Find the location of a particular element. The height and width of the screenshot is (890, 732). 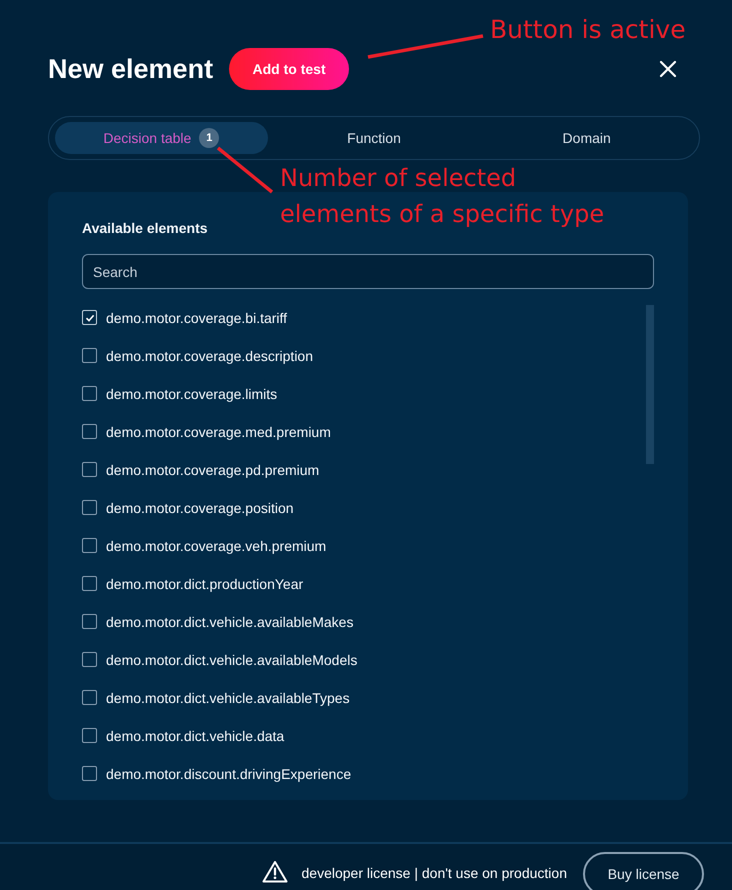

element-label: demo.motor.dict.vehicle.availableModels is located at coordinates (232, 660).